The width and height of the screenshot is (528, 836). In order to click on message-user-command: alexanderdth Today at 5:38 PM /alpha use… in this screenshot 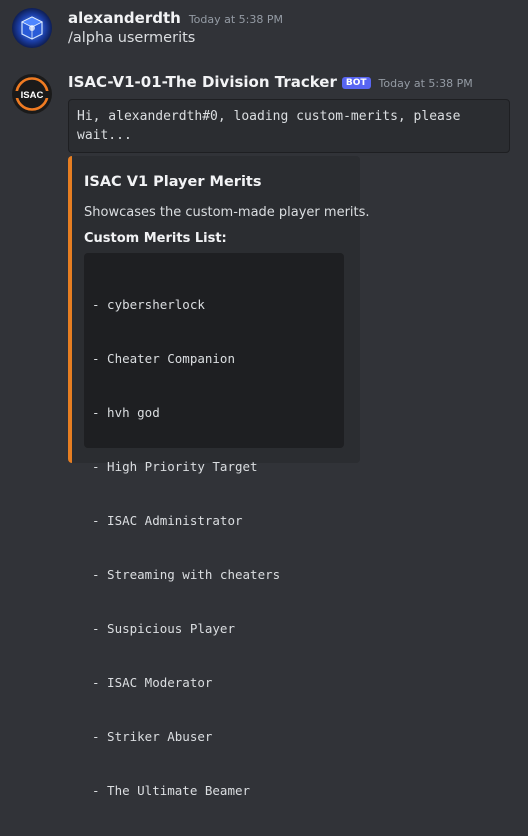, I will do `click(264, 30)`.